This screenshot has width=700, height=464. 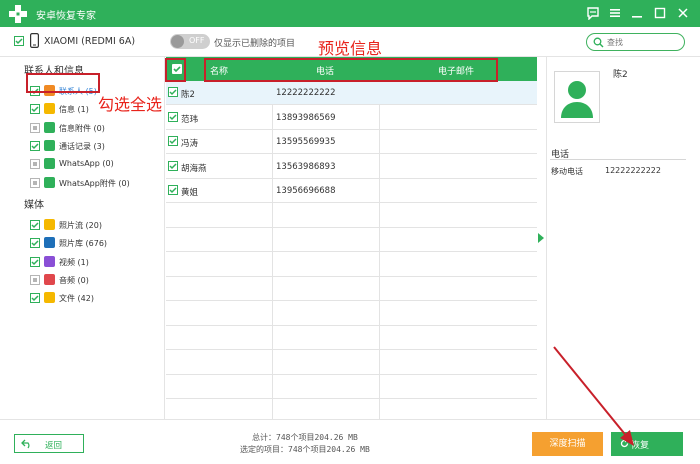 I want to click on toggle-knob, so click(x=177, y=41).